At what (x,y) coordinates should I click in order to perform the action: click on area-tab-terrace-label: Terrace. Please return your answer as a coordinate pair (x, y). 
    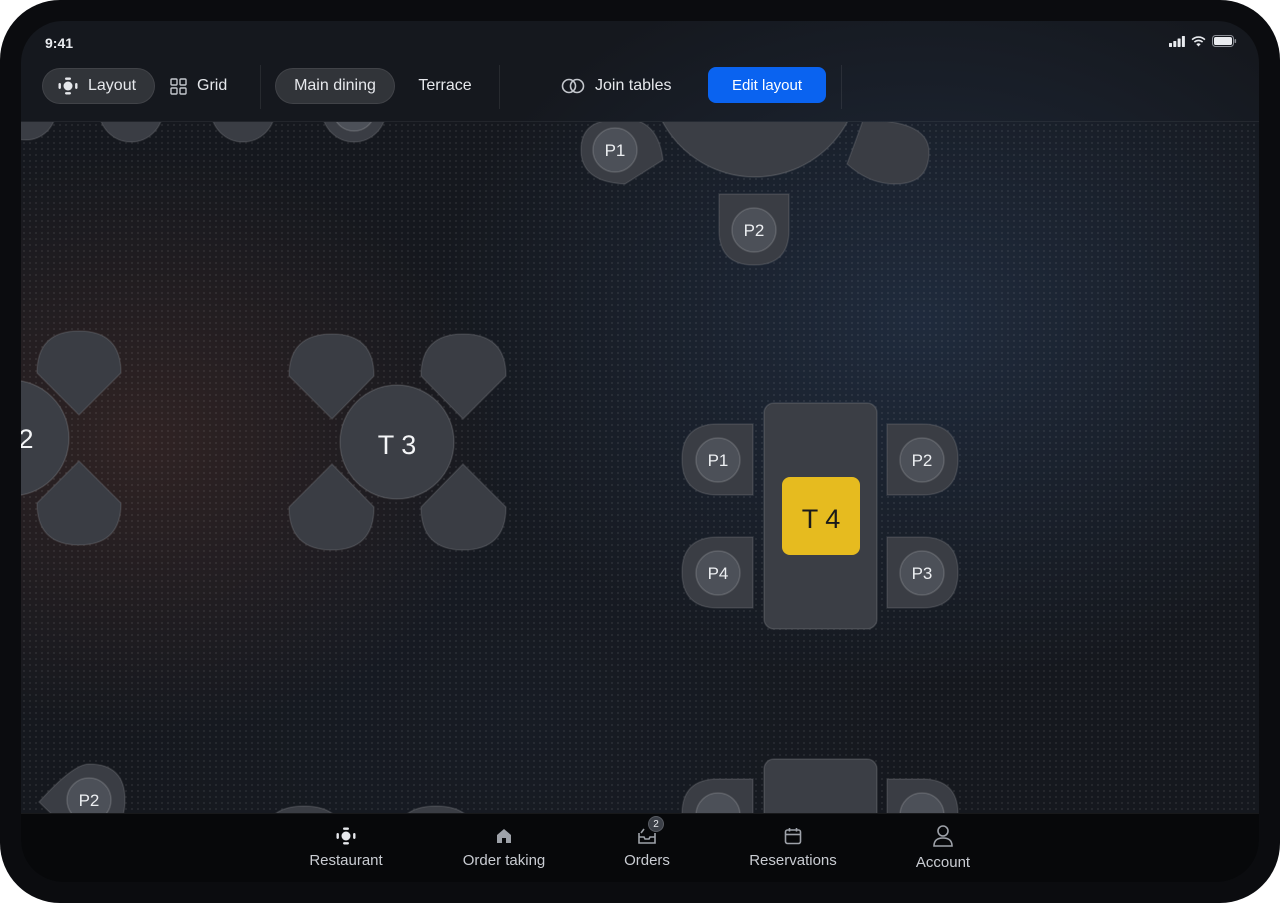
    Looking at the image, I should click on (445, 85).